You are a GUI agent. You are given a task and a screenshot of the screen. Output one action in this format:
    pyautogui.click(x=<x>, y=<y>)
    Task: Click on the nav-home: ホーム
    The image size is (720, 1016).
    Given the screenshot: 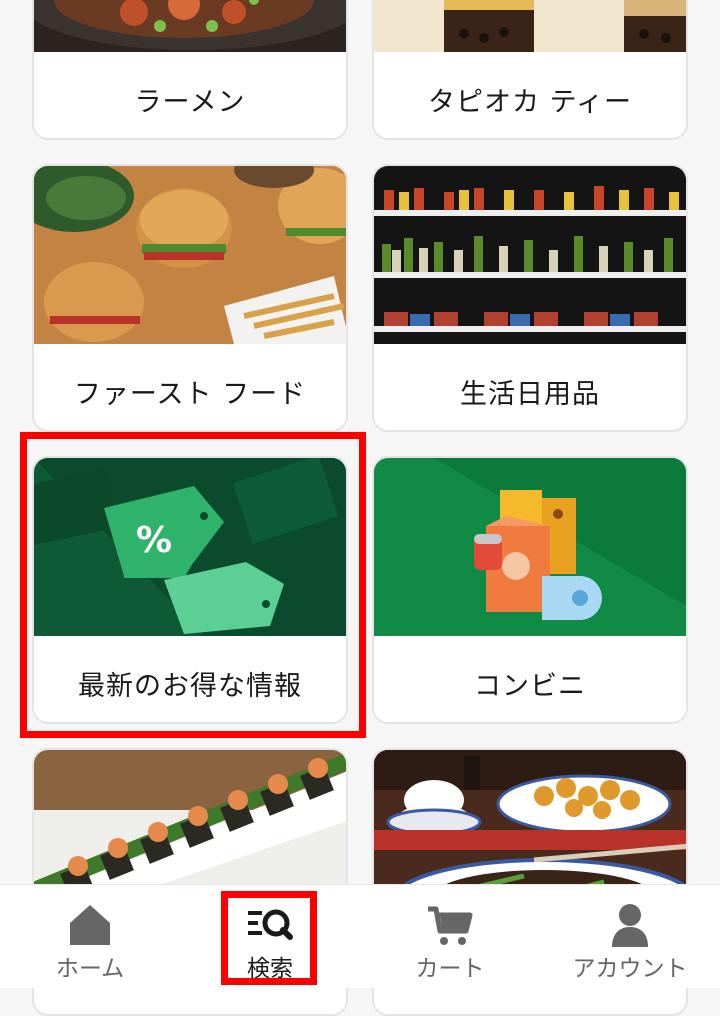 What is the action you would take?
    pyautogui.click(x=90, y=937)
    